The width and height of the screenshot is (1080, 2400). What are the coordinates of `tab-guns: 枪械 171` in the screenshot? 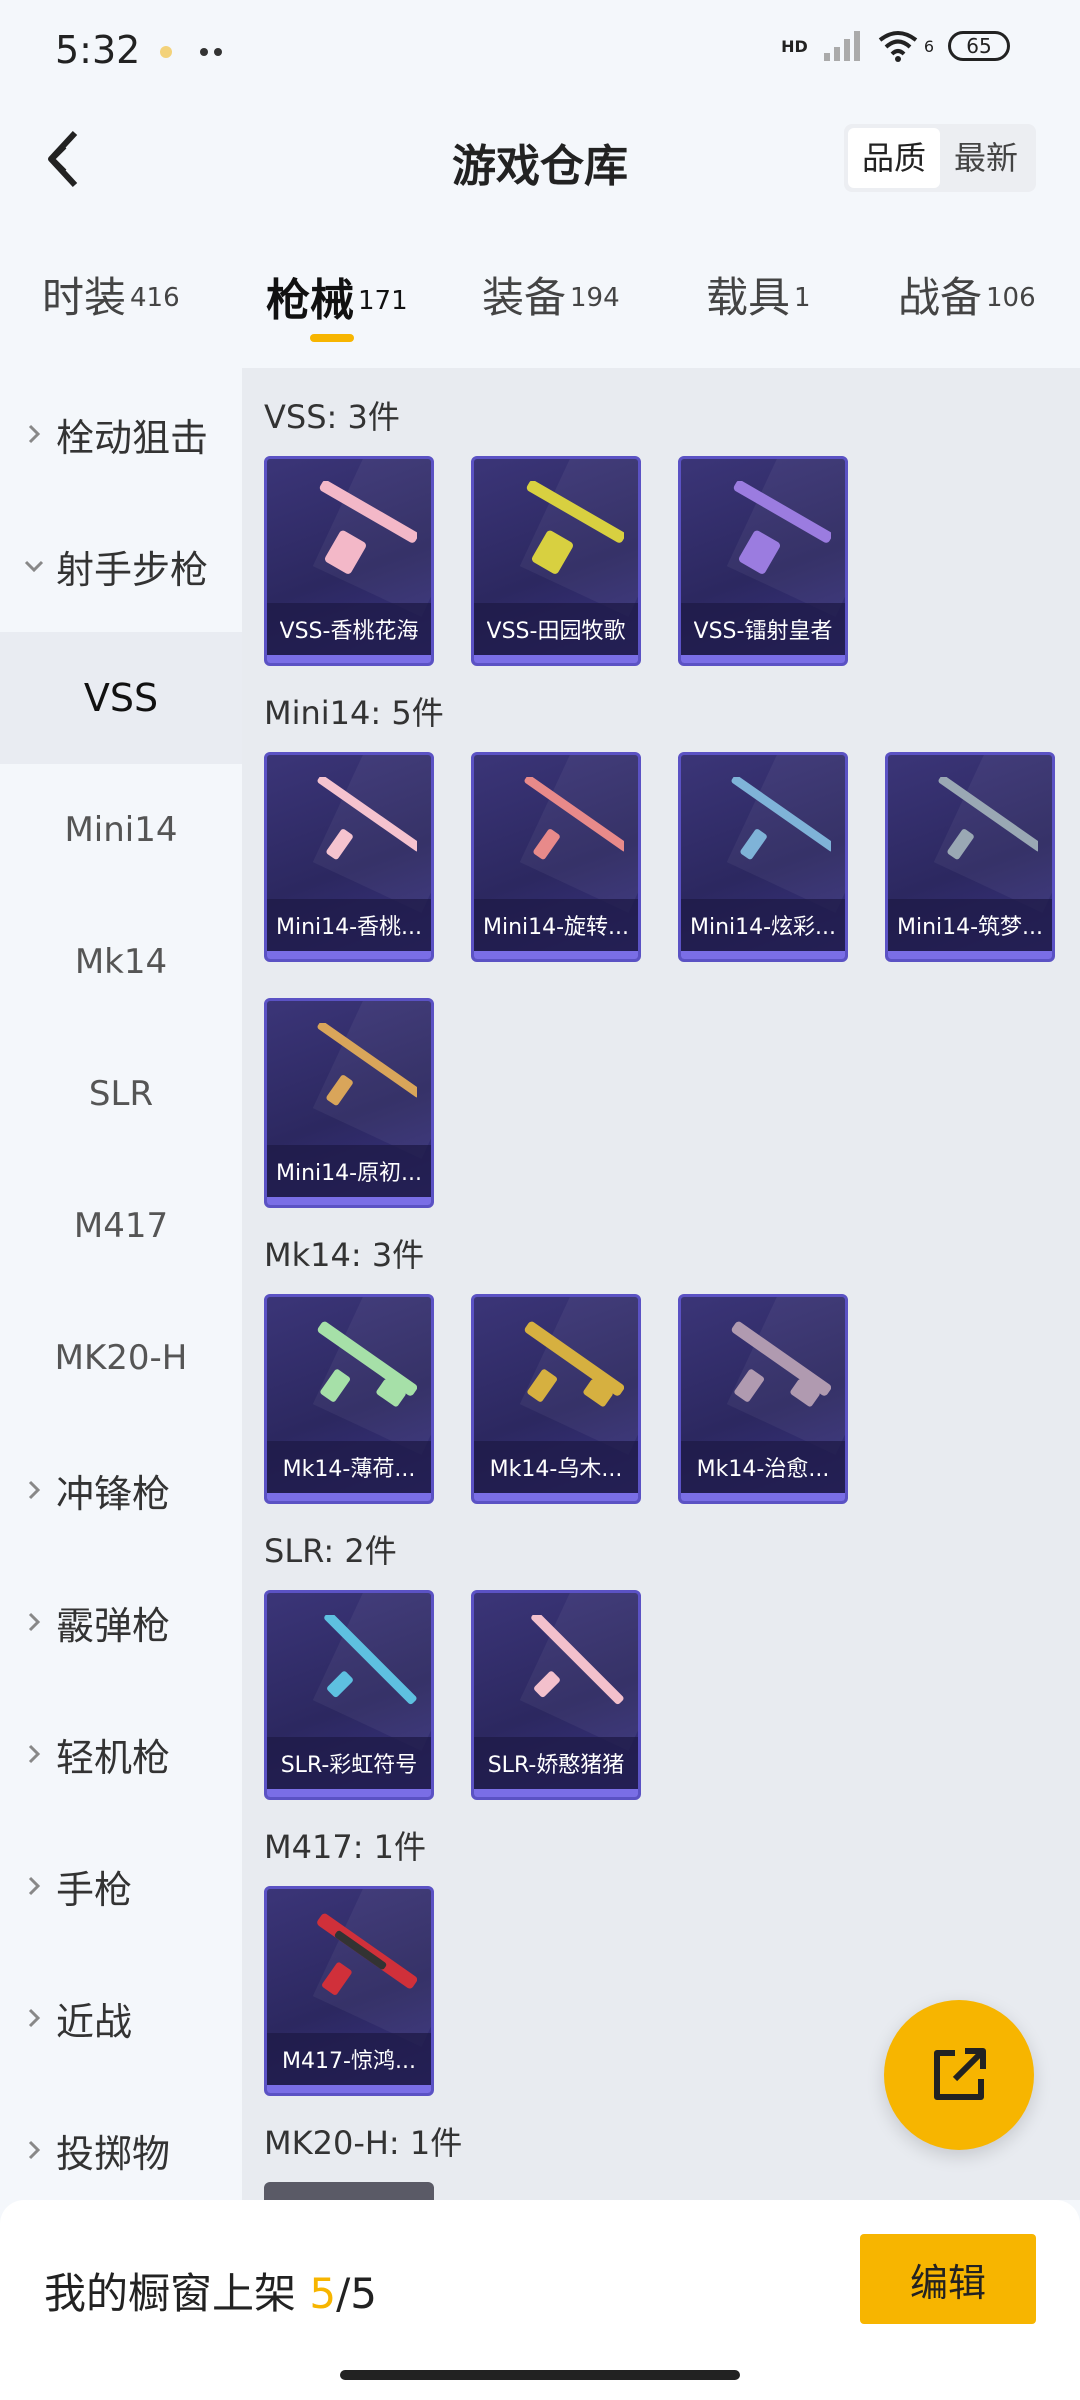 It's located at (337, 296).